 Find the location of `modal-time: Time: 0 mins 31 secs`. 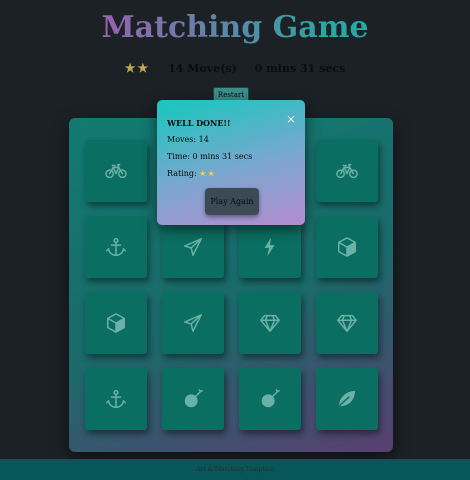

modal-time: Time: 0 mins 31 secs is located at coordinates (210, 156).